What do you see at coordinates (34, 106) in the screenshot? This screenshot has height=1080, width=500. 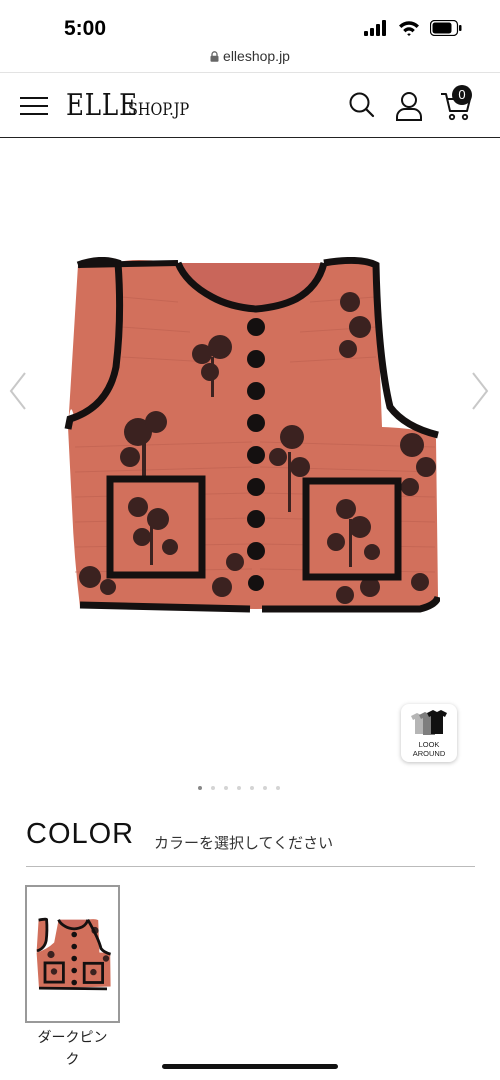 I see `menu-icon` at bounding box center [34, 106].